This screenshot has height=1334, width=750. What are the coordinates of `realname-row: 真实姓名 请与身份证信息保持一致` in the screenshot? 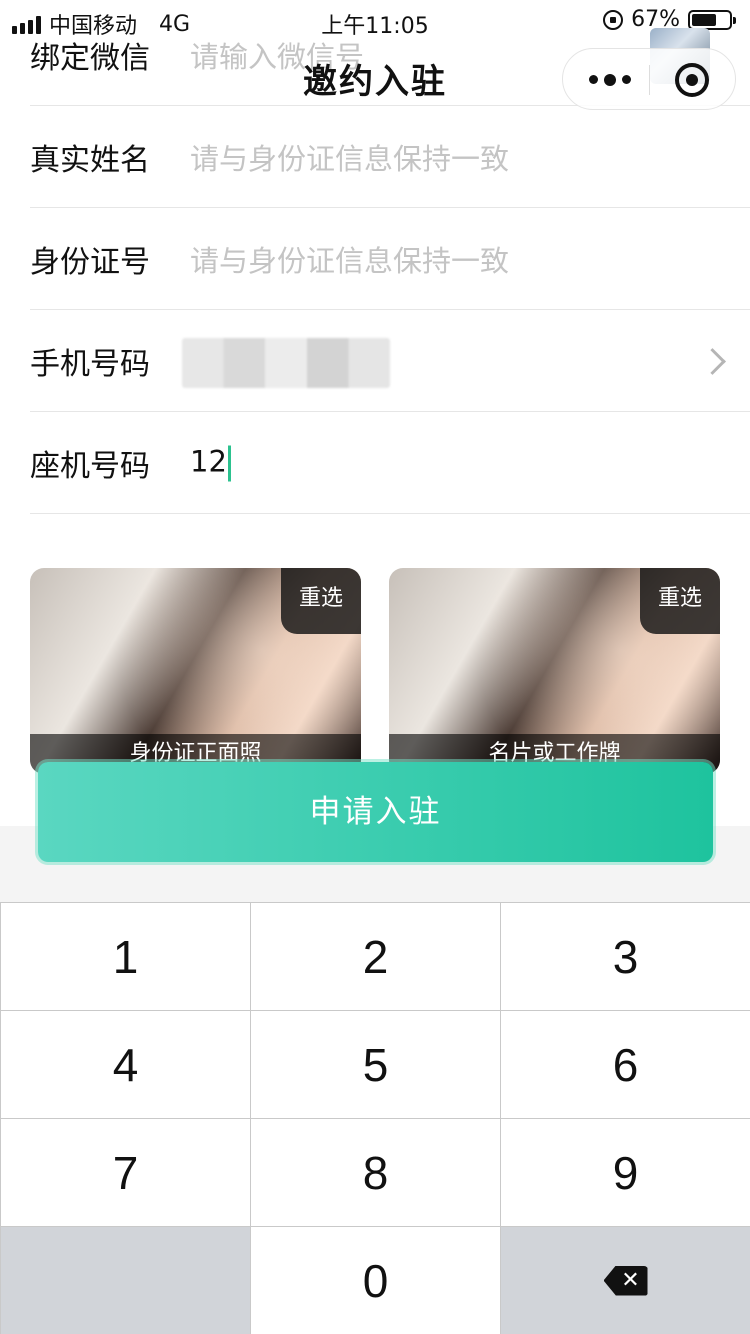 It's located at (390, 157).